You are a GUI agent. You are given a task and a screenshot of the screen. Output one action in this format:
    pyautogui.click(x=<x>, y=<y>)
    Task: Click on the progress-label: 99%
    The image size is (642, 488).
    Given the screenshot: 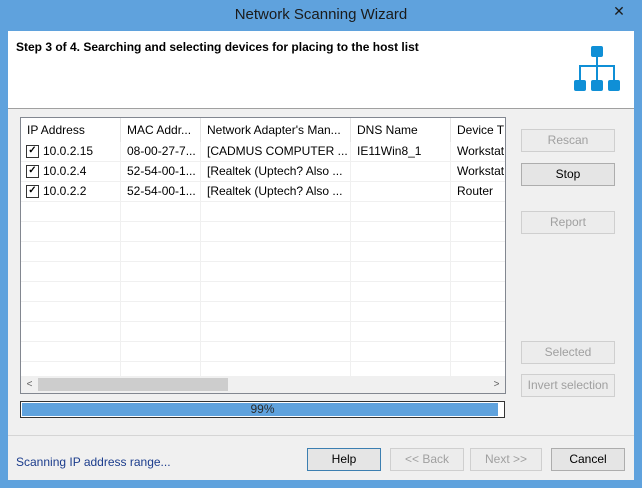 What is the action you would take?
    pyautogui.click(x=262, y=409)
    